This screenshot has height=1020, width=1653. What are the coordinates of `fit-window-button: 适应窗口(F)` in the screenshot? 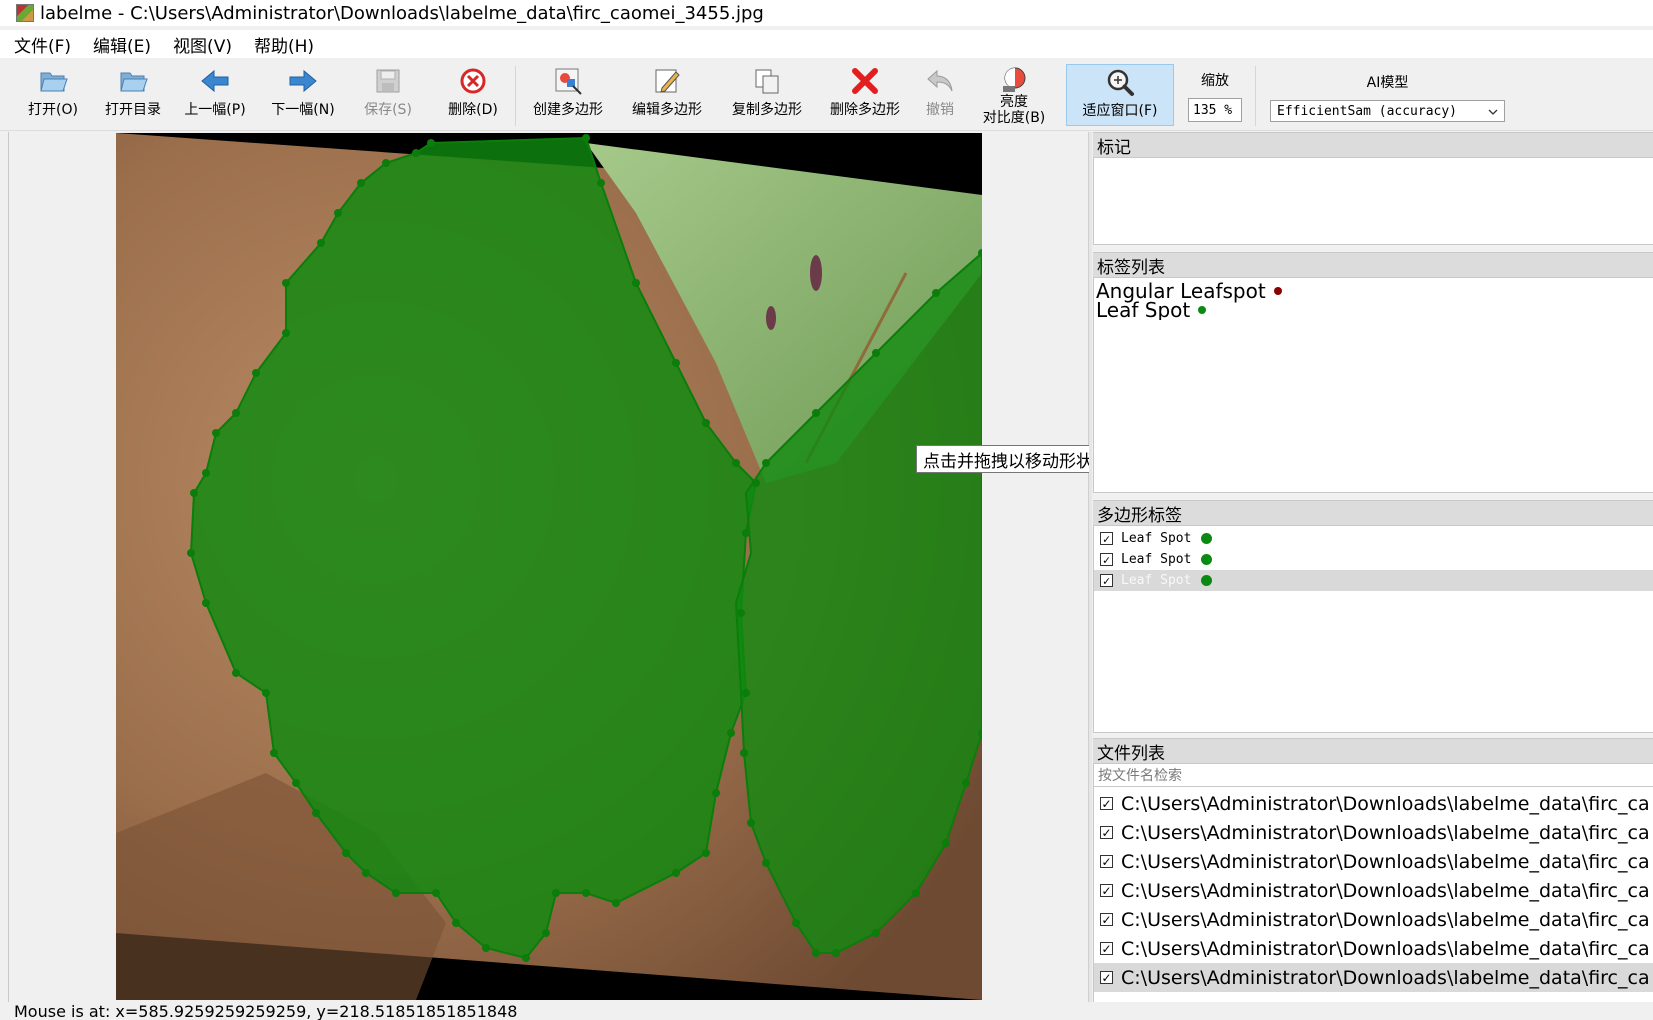 It's located at (1120, 95).